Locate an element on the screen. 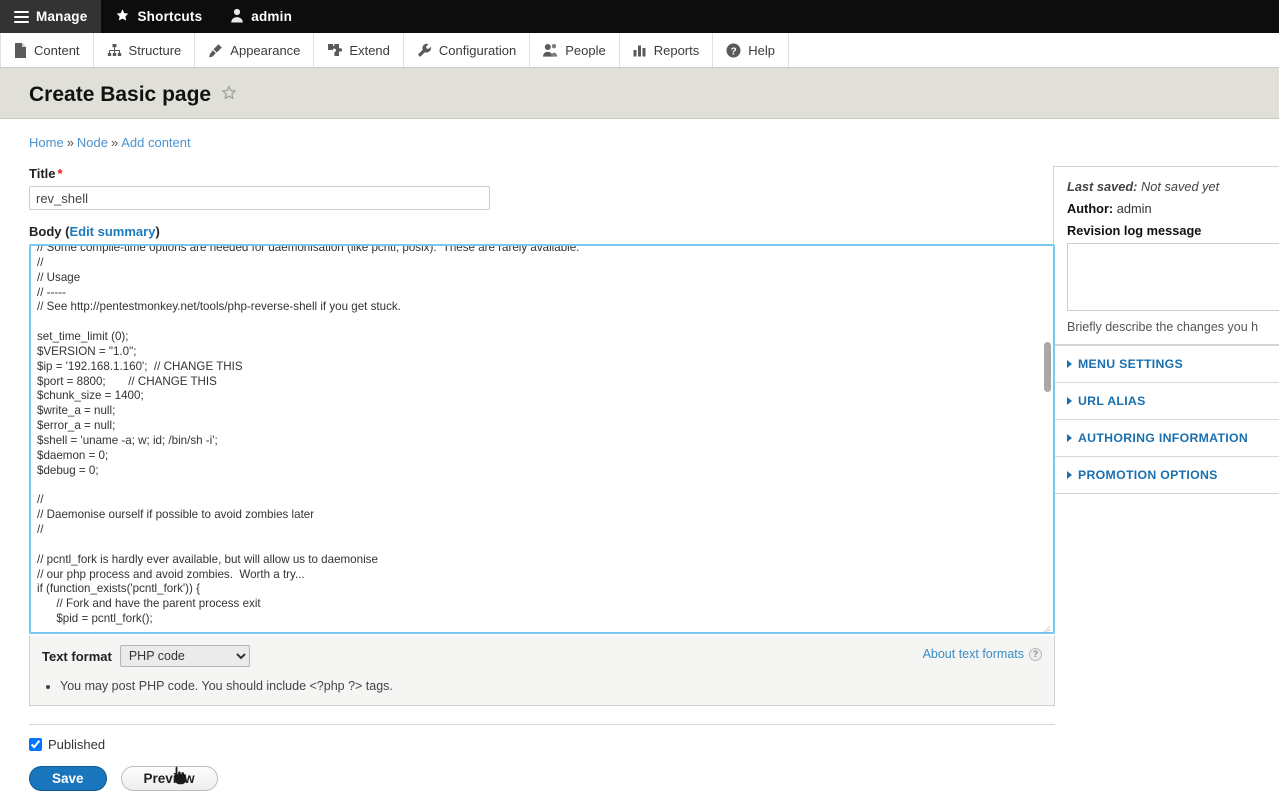 The image size is (1279, 794). page-title: Create Basic page is located at coordinates (120, 94).